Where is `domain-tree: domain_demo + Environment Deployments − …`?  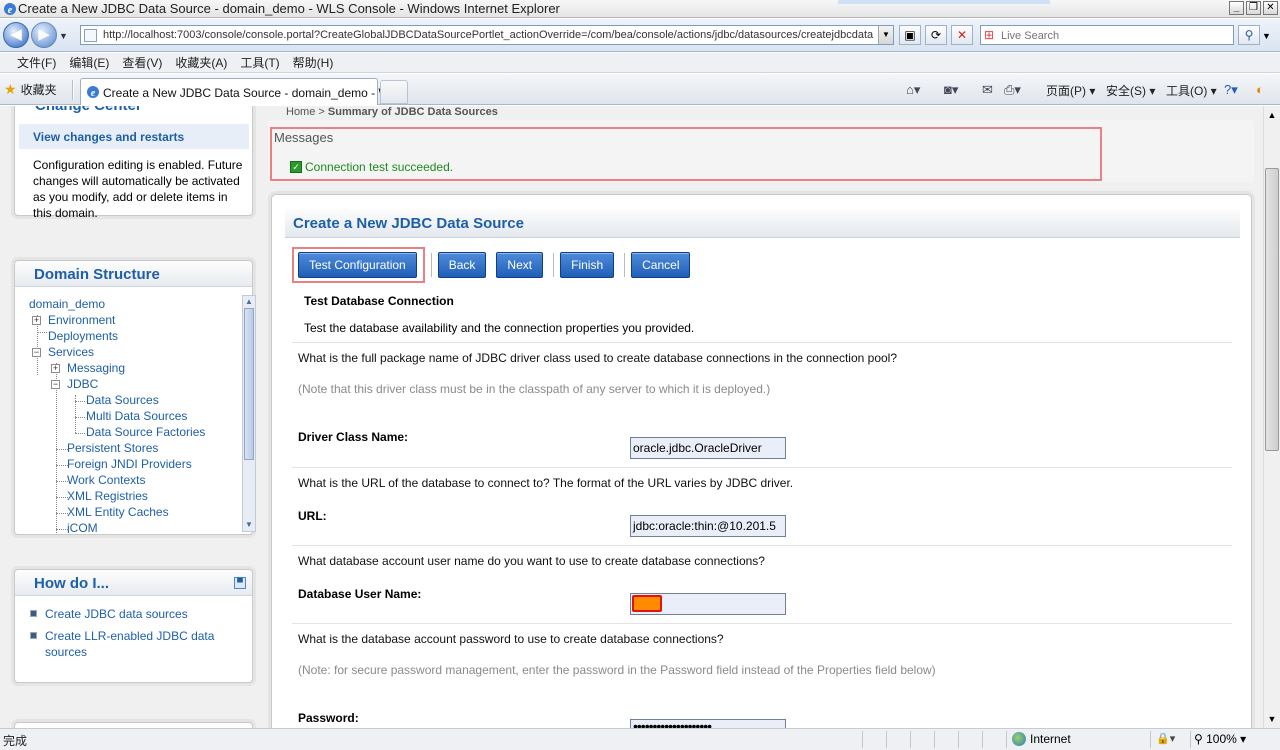
domain-tree: domain_demo + Environment Deployments − … is located at coordinates (143, 413).